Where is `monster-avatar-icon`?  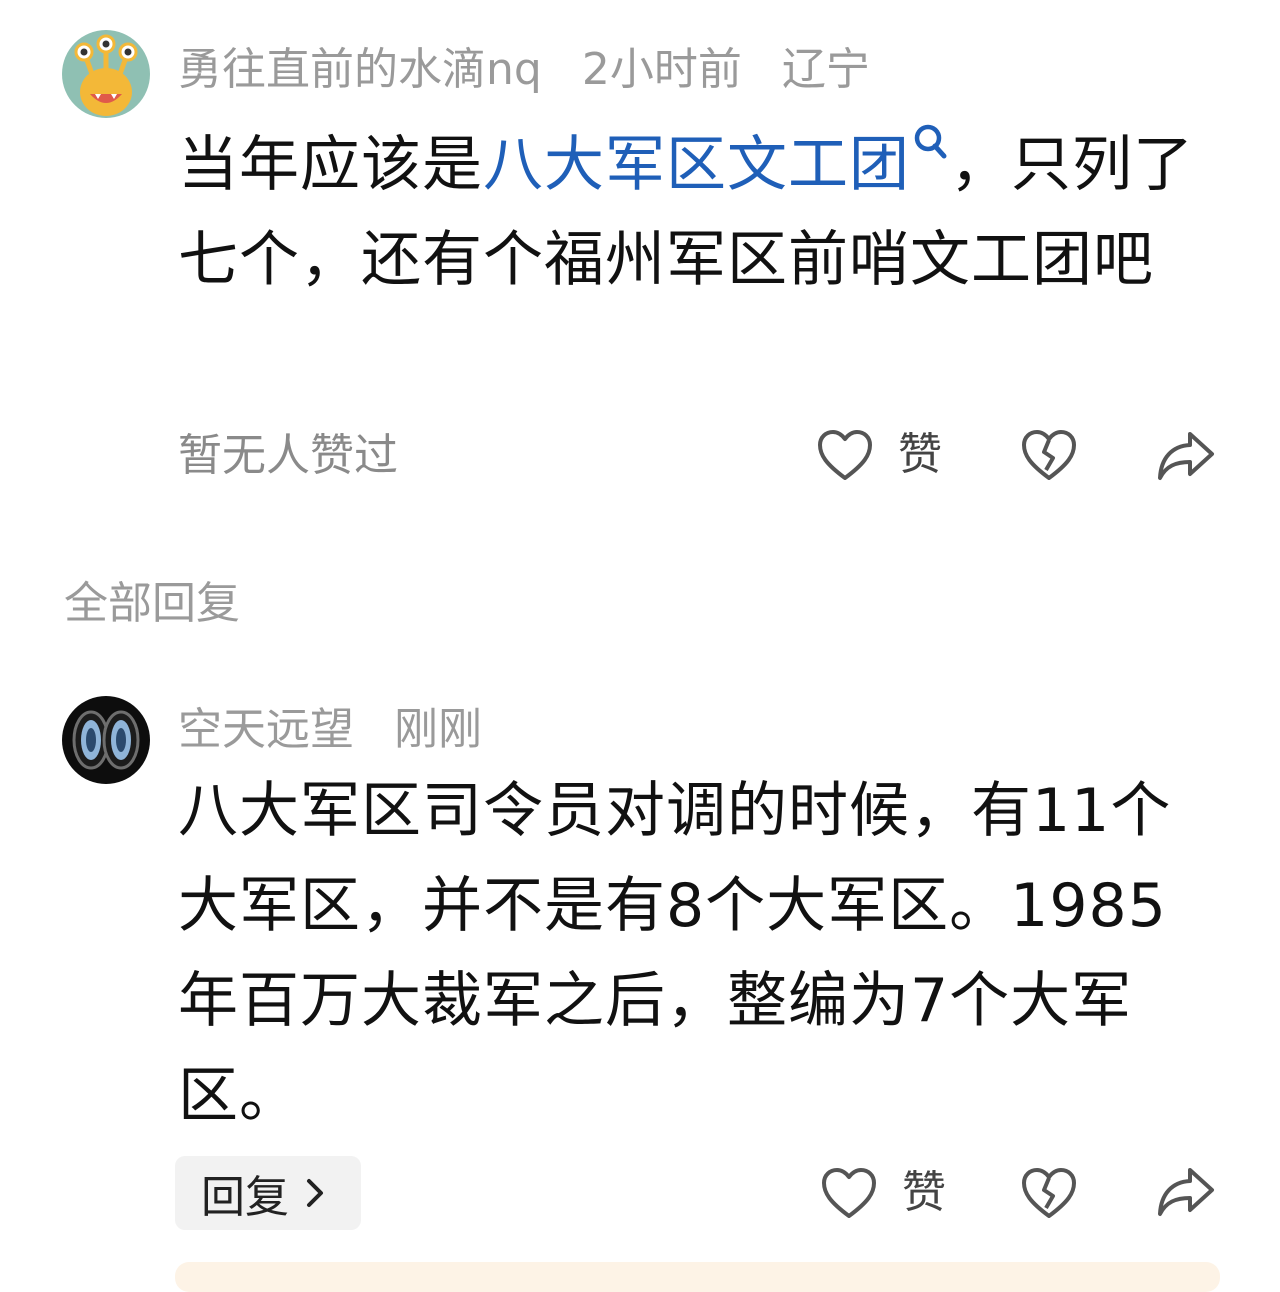
monster-avatar-icon is located at coordinates (106, 74).